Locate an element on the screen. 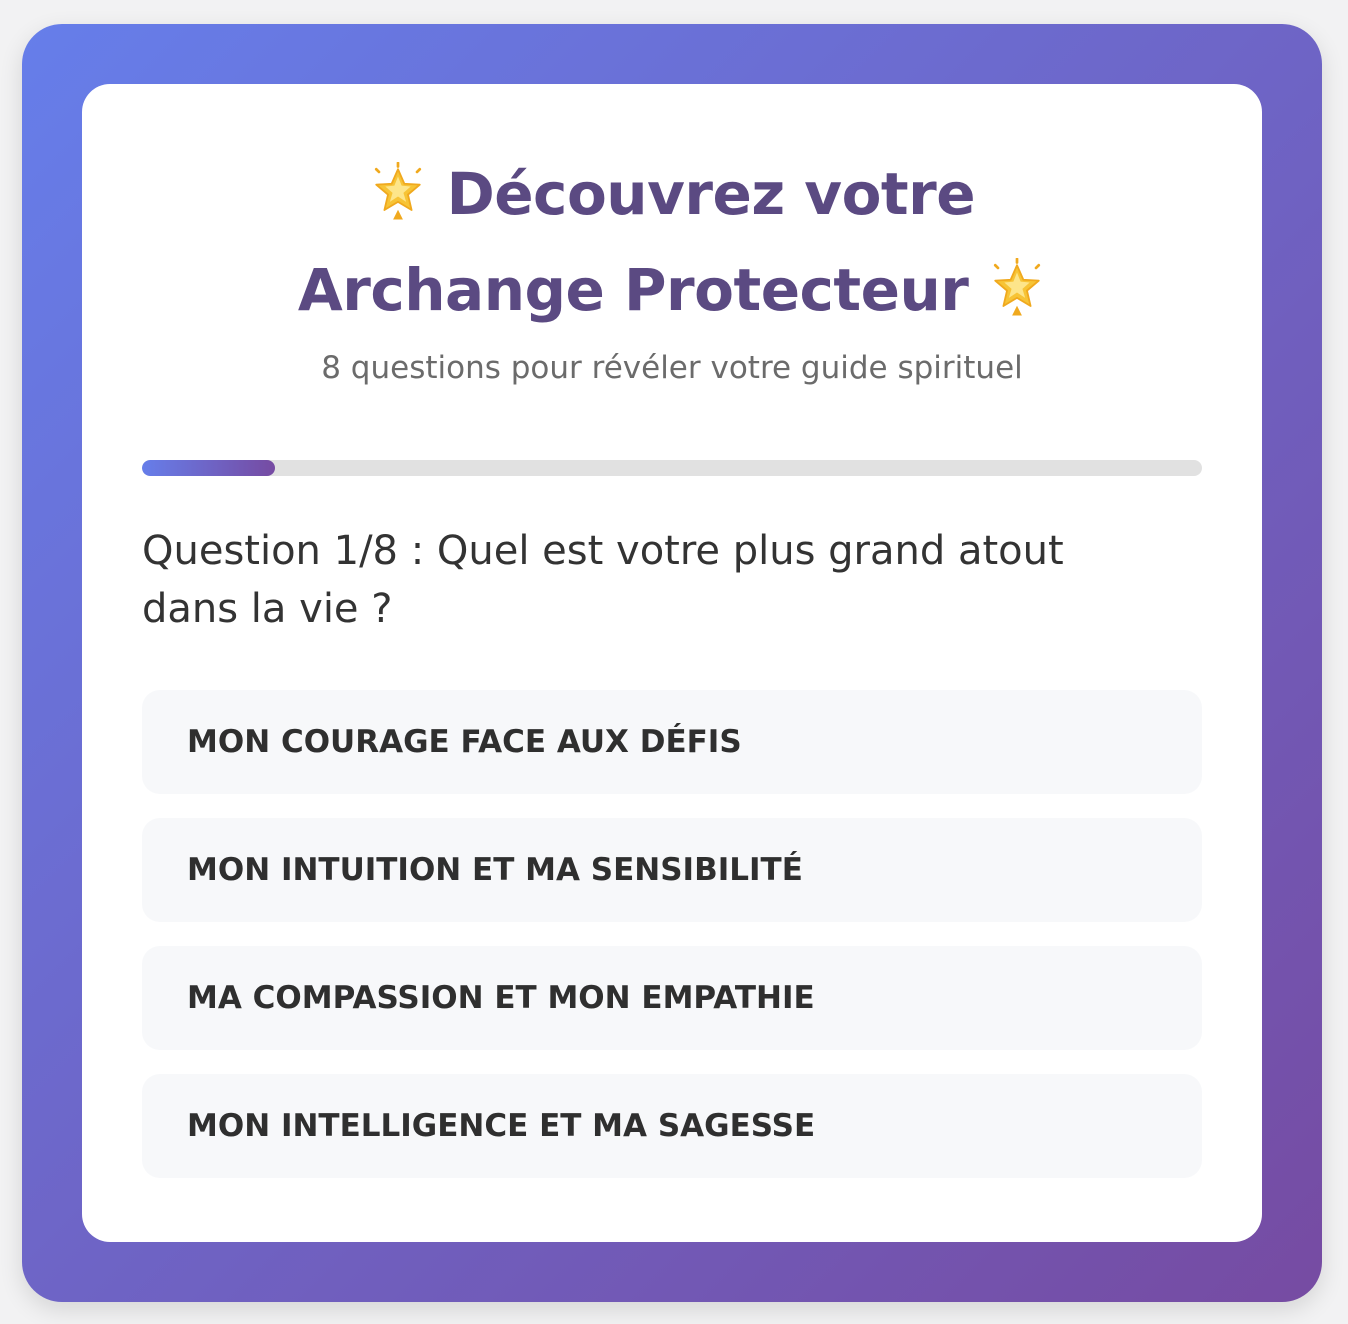 The width and height of the screenshot is (1348, 1324). title-line-2: Archange Protecteur is located at coordinates (672, 290).